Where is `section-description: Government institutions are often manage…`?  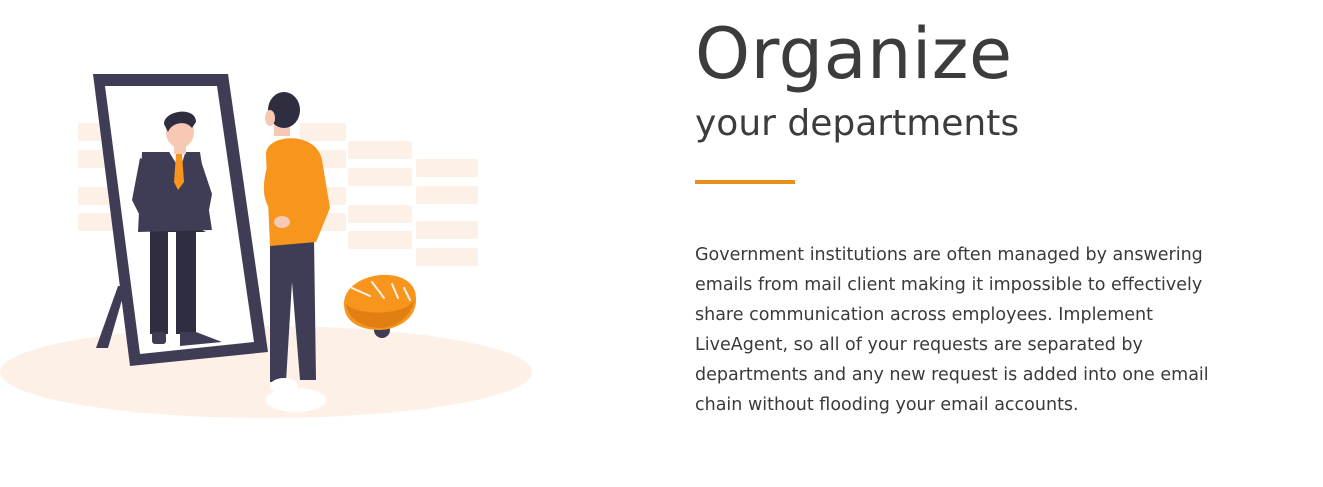
section-description: Government institutions are often manage… is located at coordinates (952, 330).